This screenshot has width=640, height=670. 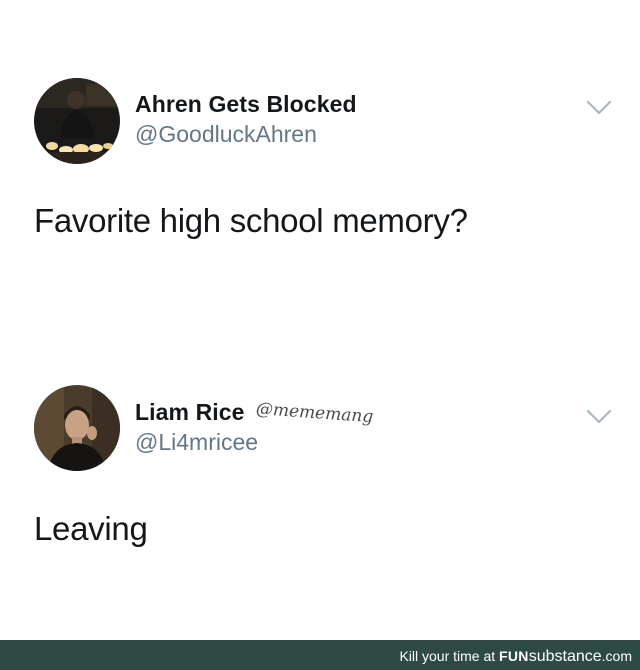 I want to click on watermark-brand-main: substance, so click(x=565, y=656).